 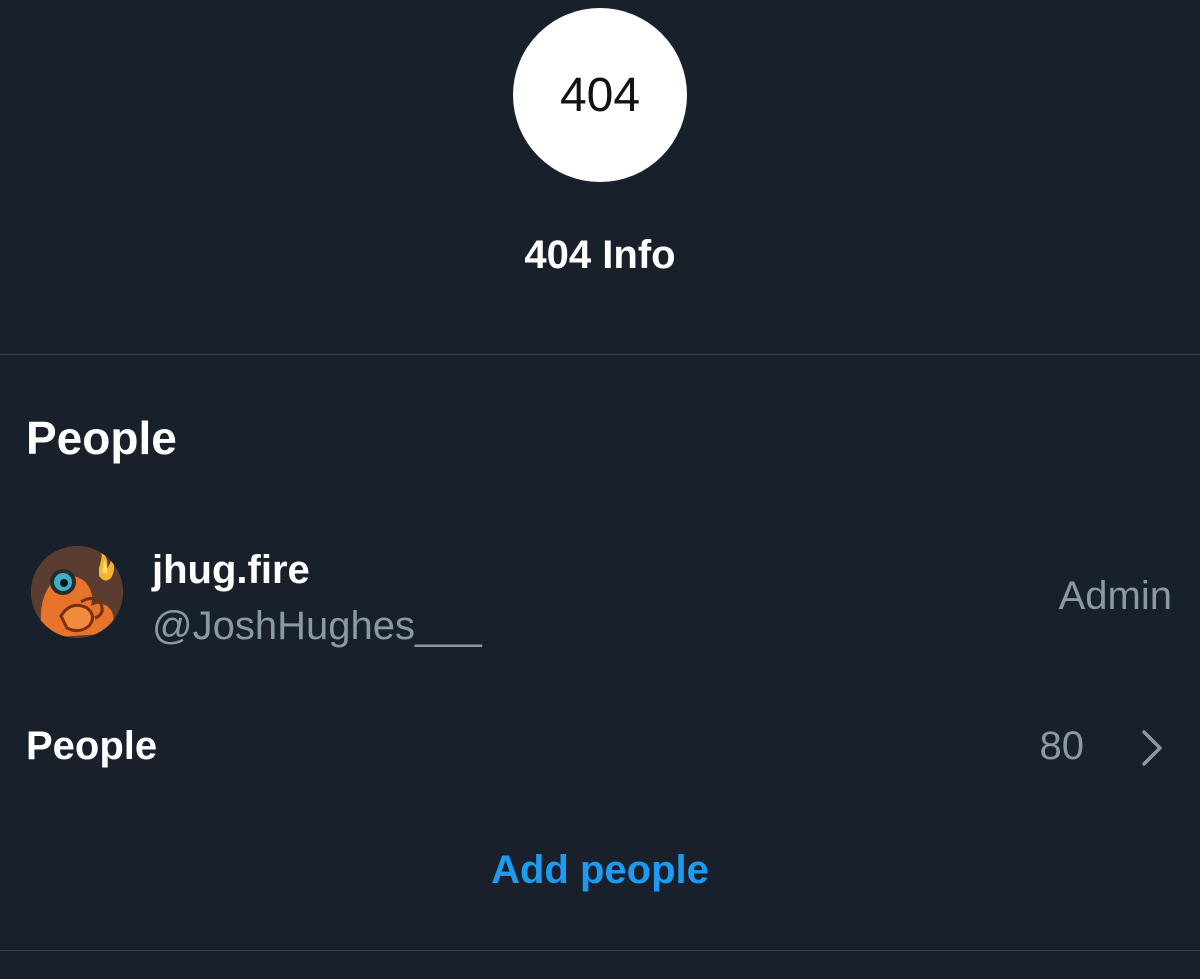 I want to click on add-people-button: Add people, so click(x=600, y=870).